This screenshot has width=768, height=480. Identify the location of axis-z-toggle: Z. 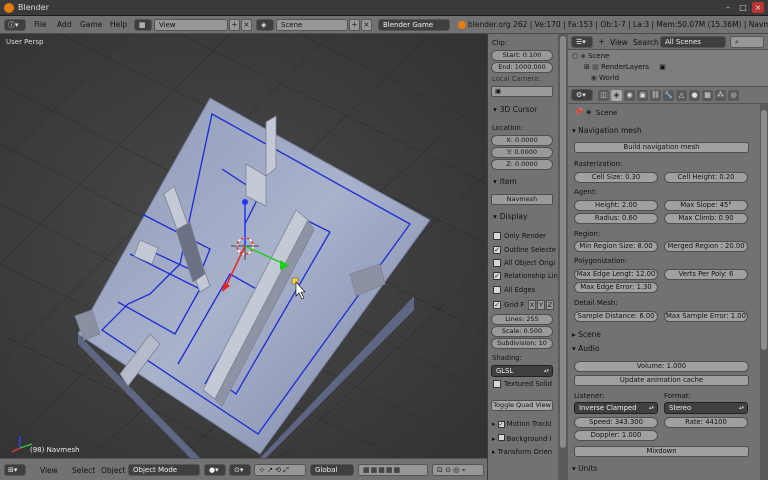
(550, 305).